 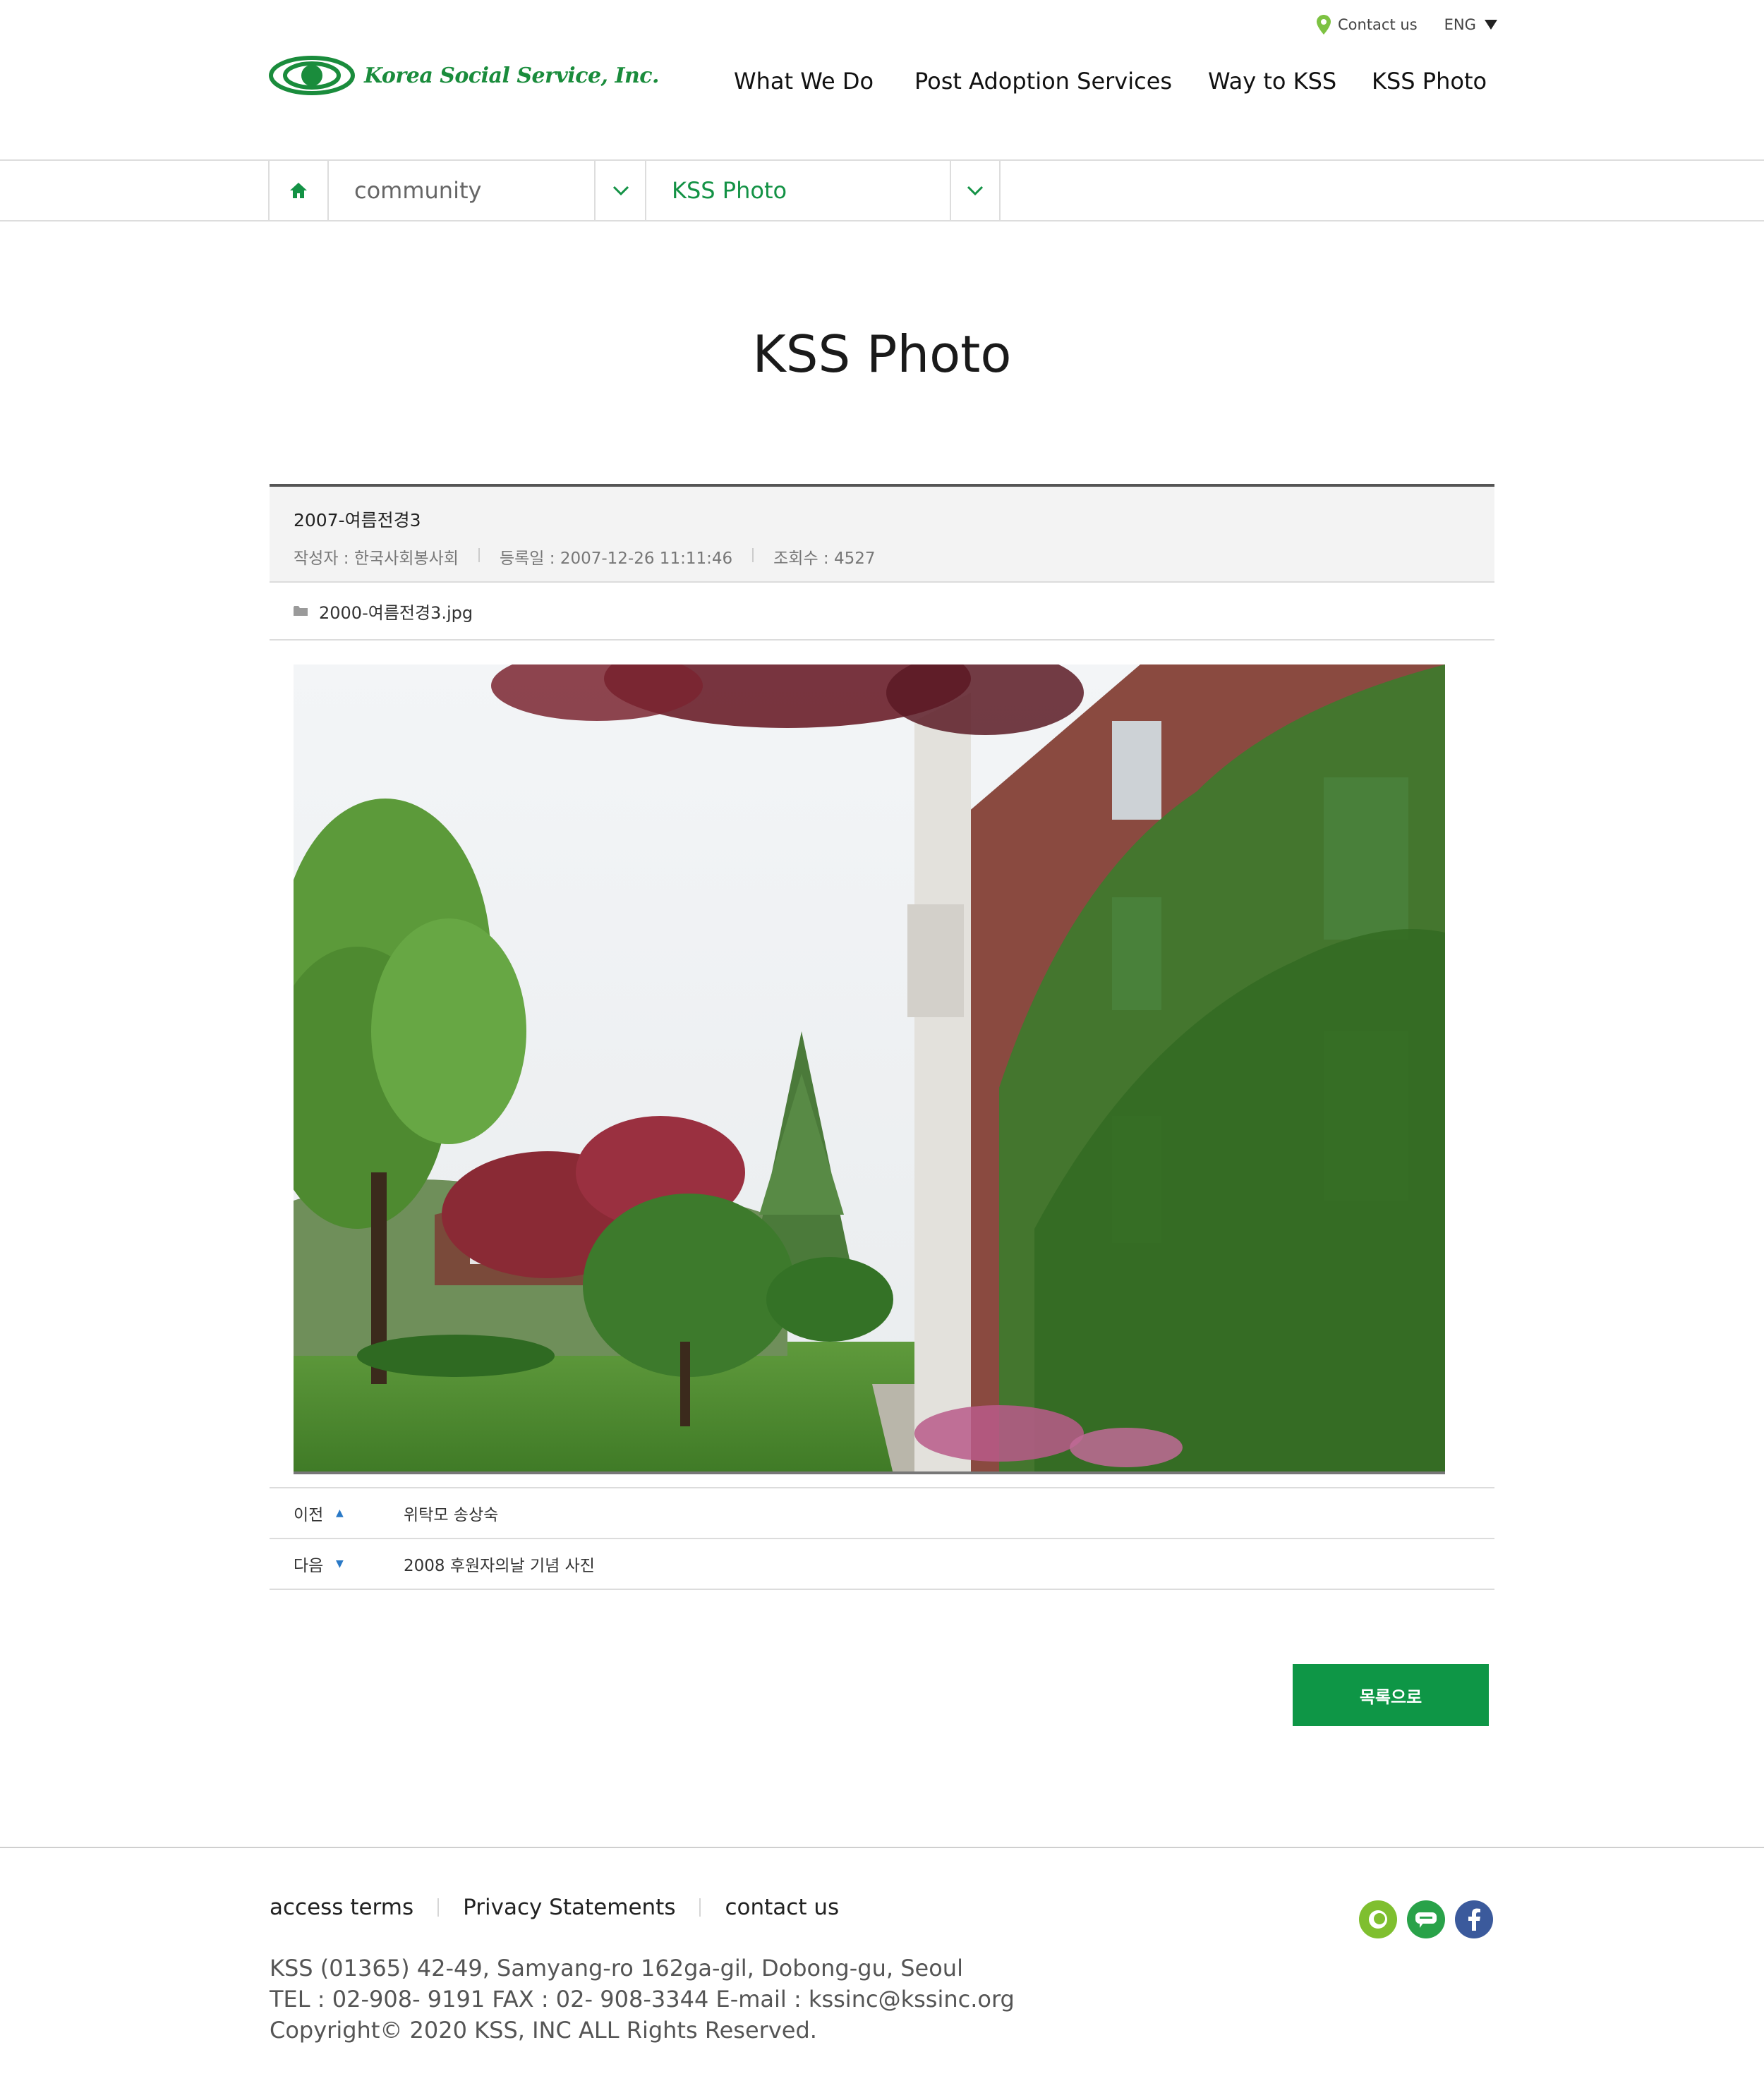 I want to click on location-bar: community KSS Photo, so click(x=882, y=190).